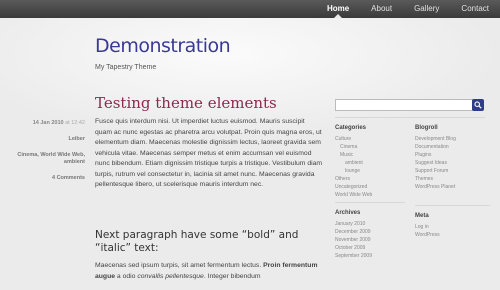 This screenshot has height=290, width=500. I want to click on search-input, so click(405, 105).